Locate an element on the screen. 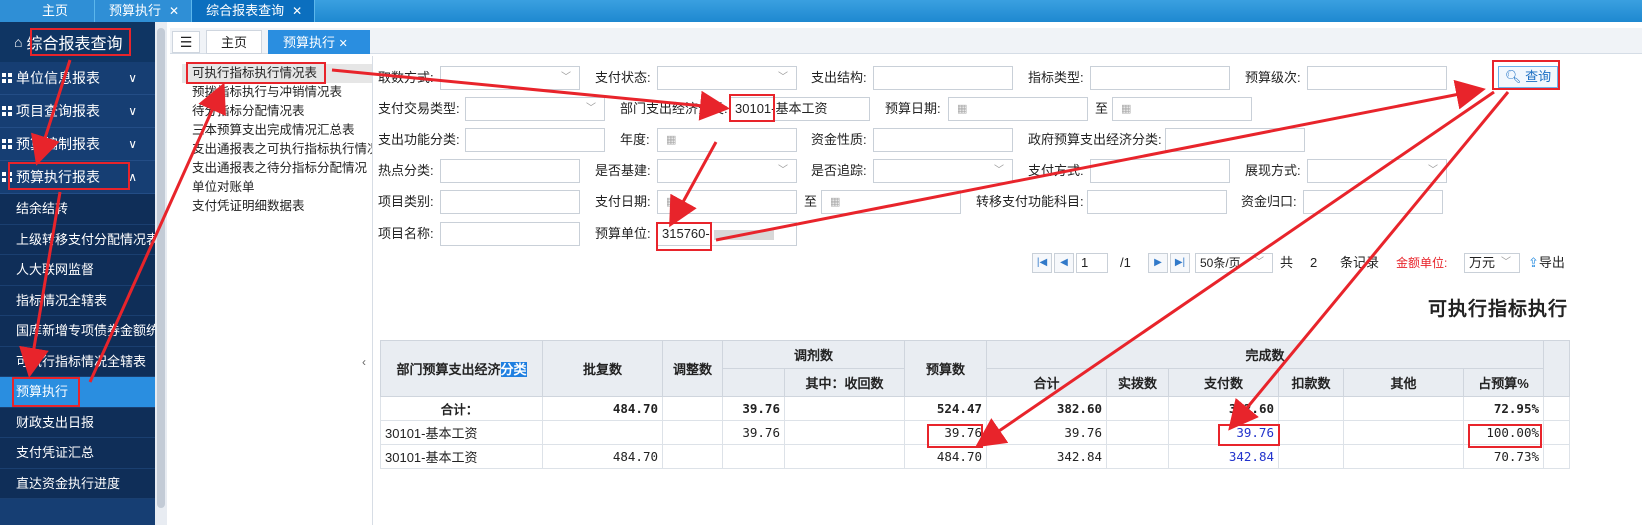 The height and width of the screenshot is (525, 1642). inner-tab-home: 主页 is located at coordinates (234, 42).